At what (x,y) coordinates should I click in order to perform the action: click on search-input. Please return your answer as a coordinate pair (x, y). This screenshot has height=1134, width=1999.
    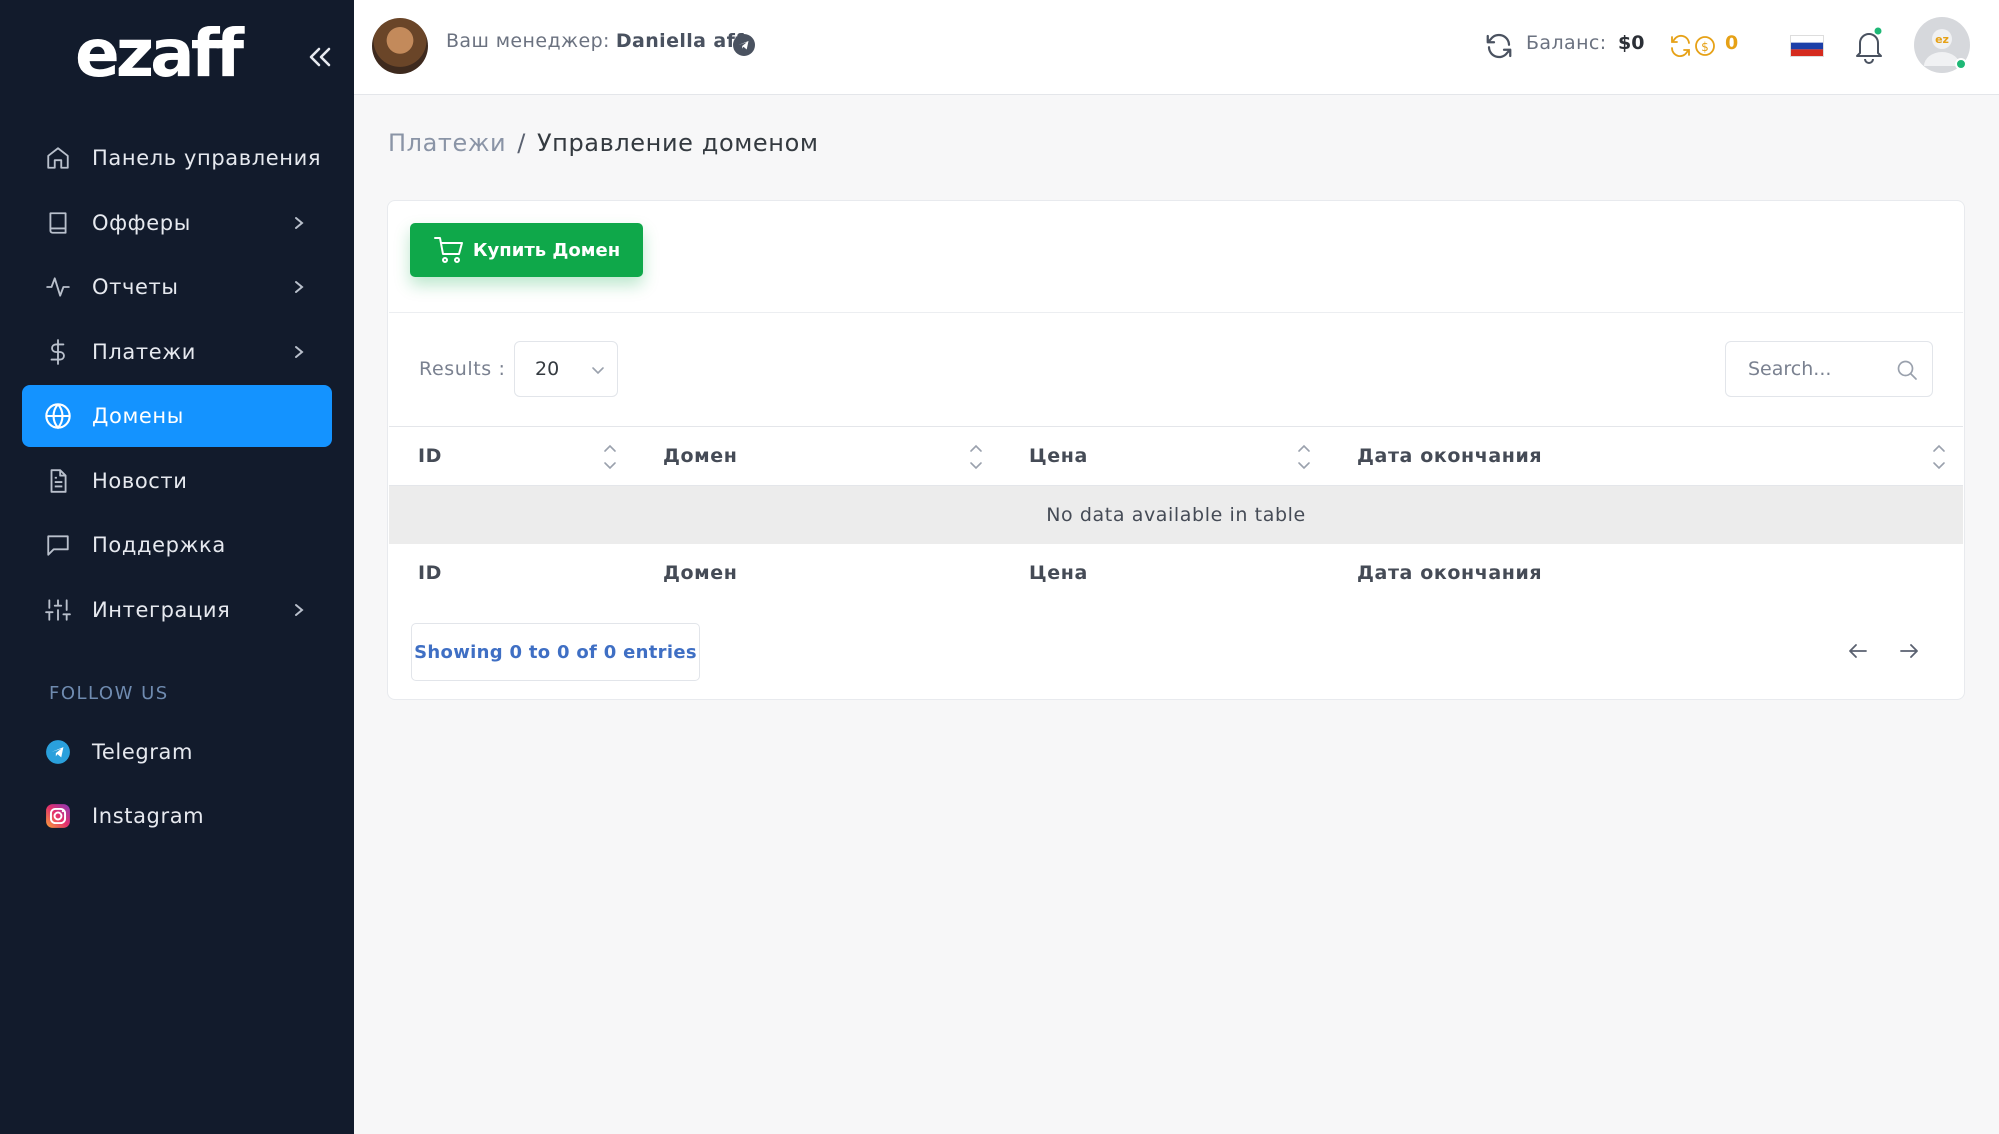
    Looking at the image, I should click on (1801, 369).